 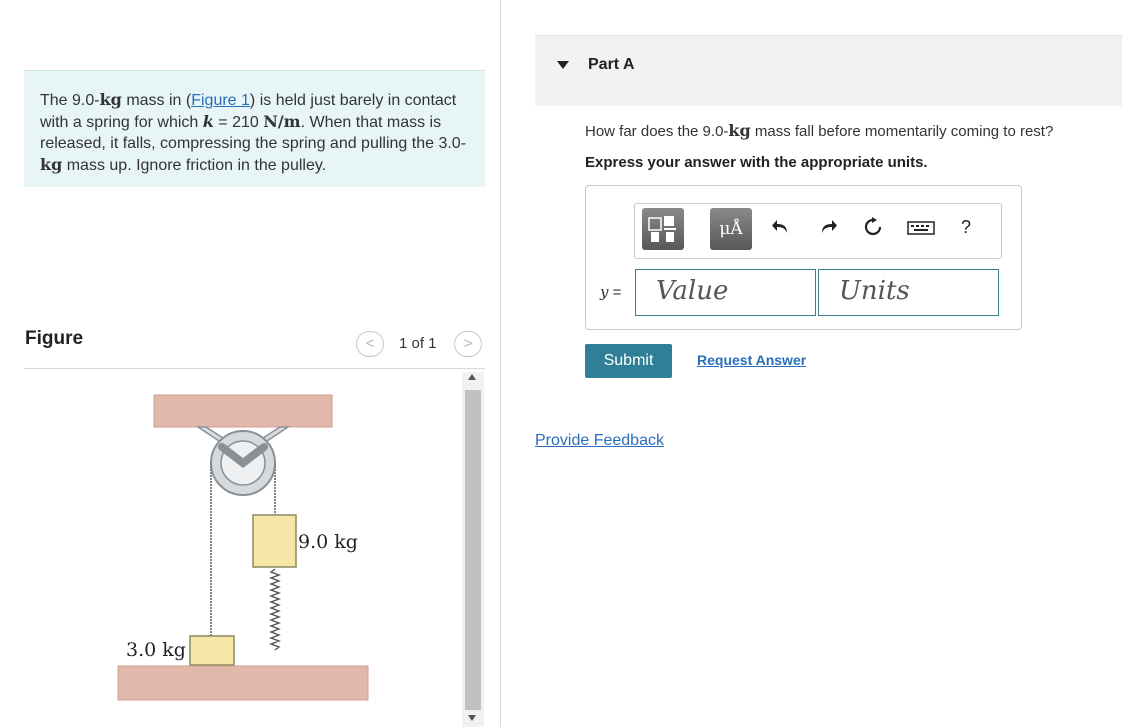 What do you see at coordinates (254, 368) in the screenshot?
I see `figure-divider` at bounding box center [254, 368].